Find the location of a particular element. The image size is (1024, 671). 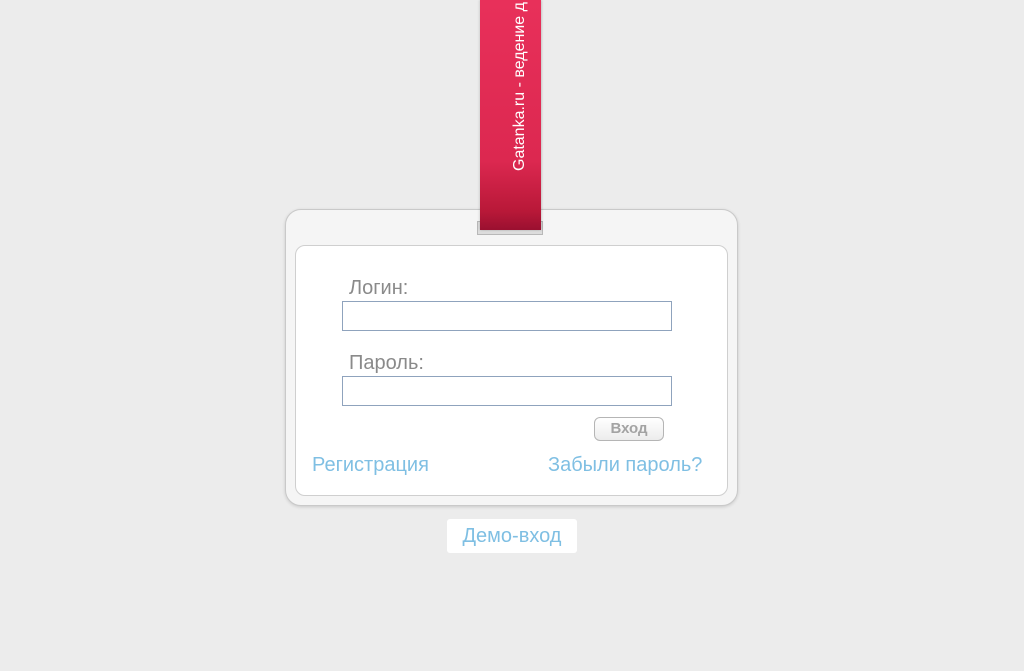

lanyard-ribbon: Gatanka.ru - ведение д is located at coordinates (510, 115).